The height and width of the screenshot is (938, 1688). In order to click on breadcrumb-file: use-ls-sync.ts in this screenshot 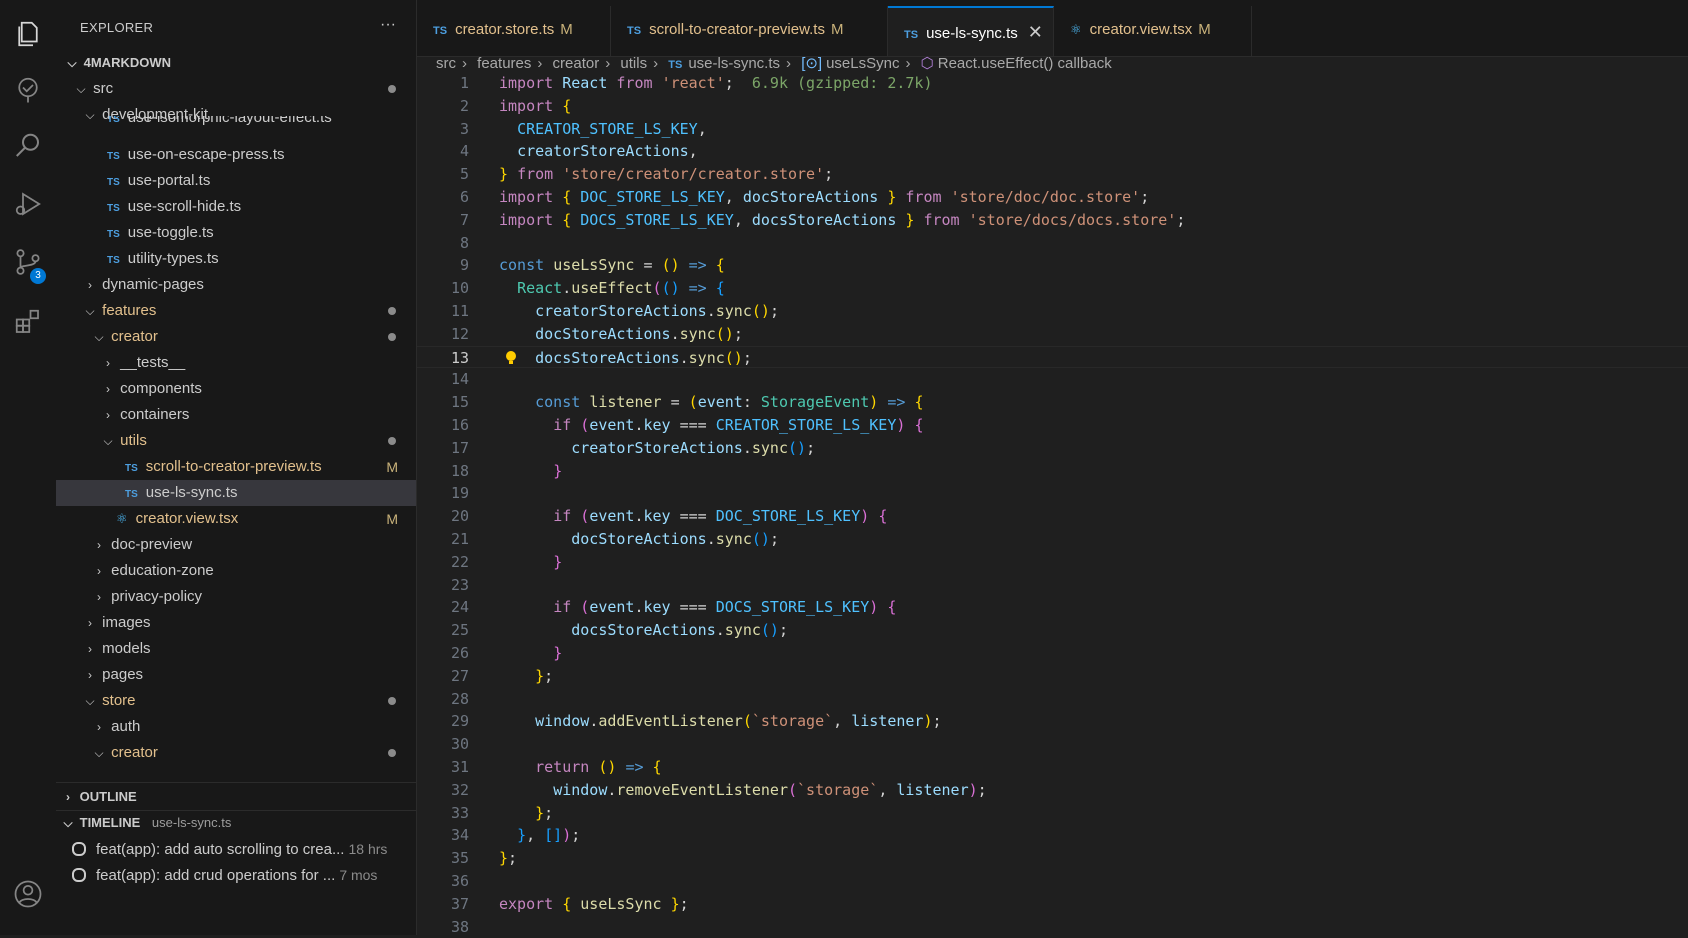, I will do `click(734, 63)`.